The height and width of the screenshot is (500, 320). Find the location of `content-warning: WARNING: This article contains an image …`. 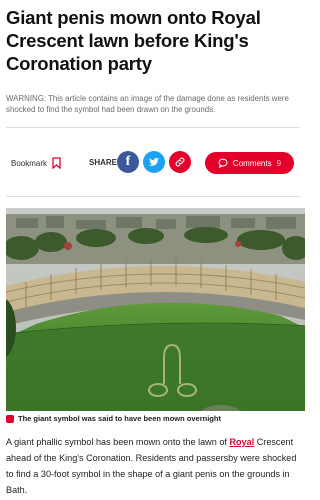

content-warning: WARNING: This article contains an image … is located at coordinates (147, 104).